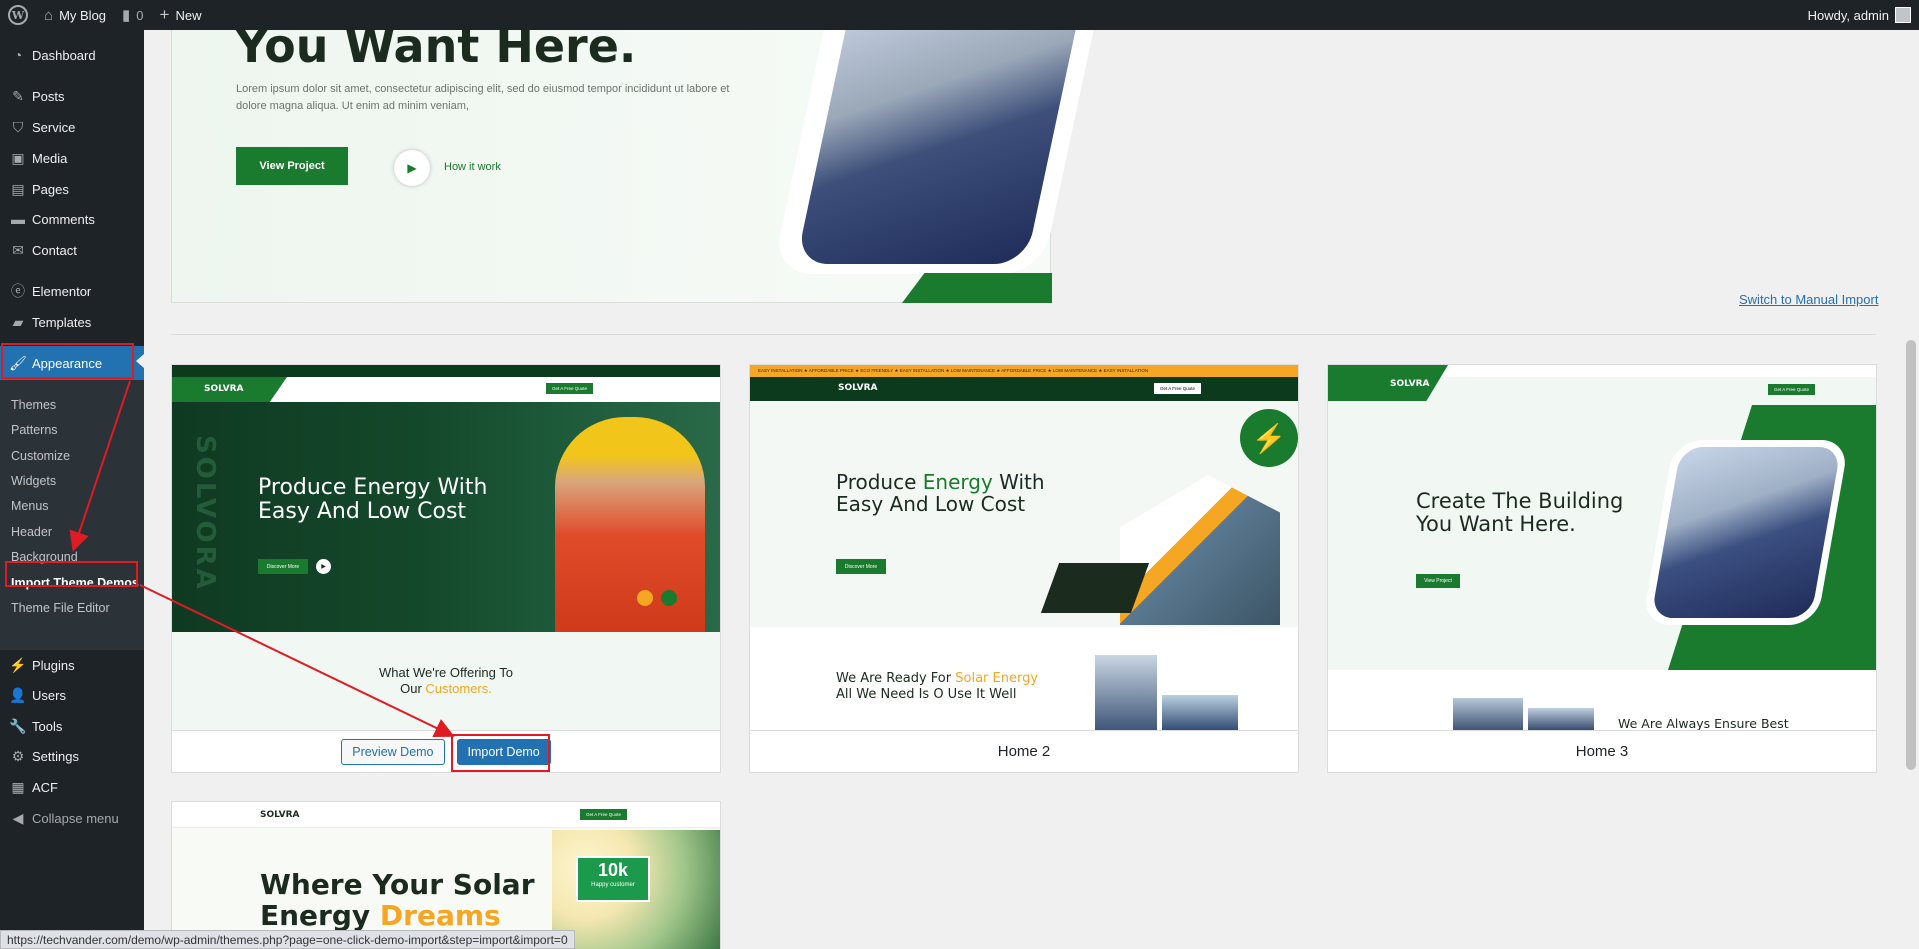 This screenshot has width=1919, height=949. I want to click on hero-line-2: Easy And Low Cost, so click(931, 504).